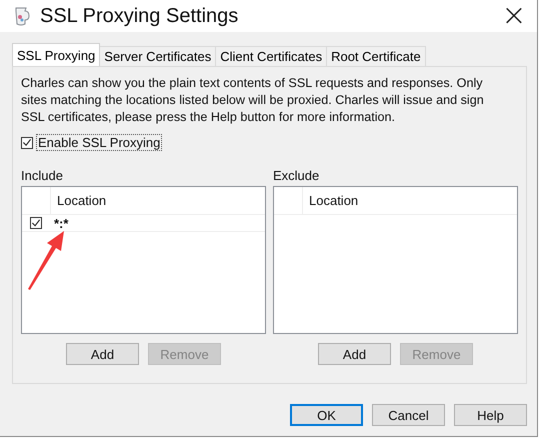 The width and height of the screenshot is (546, 448). I want to click on table-cell-text: *:*, so click(60, 223).